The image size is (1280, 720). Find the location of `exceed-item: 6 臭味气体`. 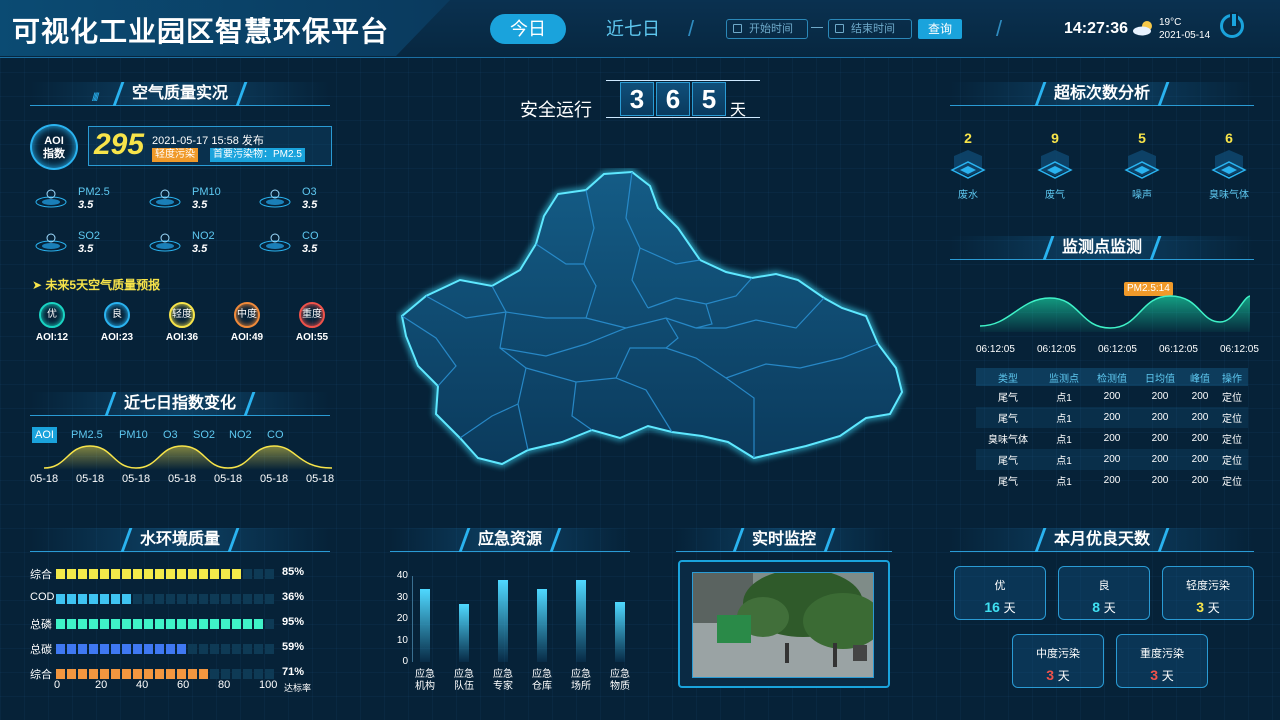

exceed-item: 6 臭味气体 is located at coordinates (1229, 165).